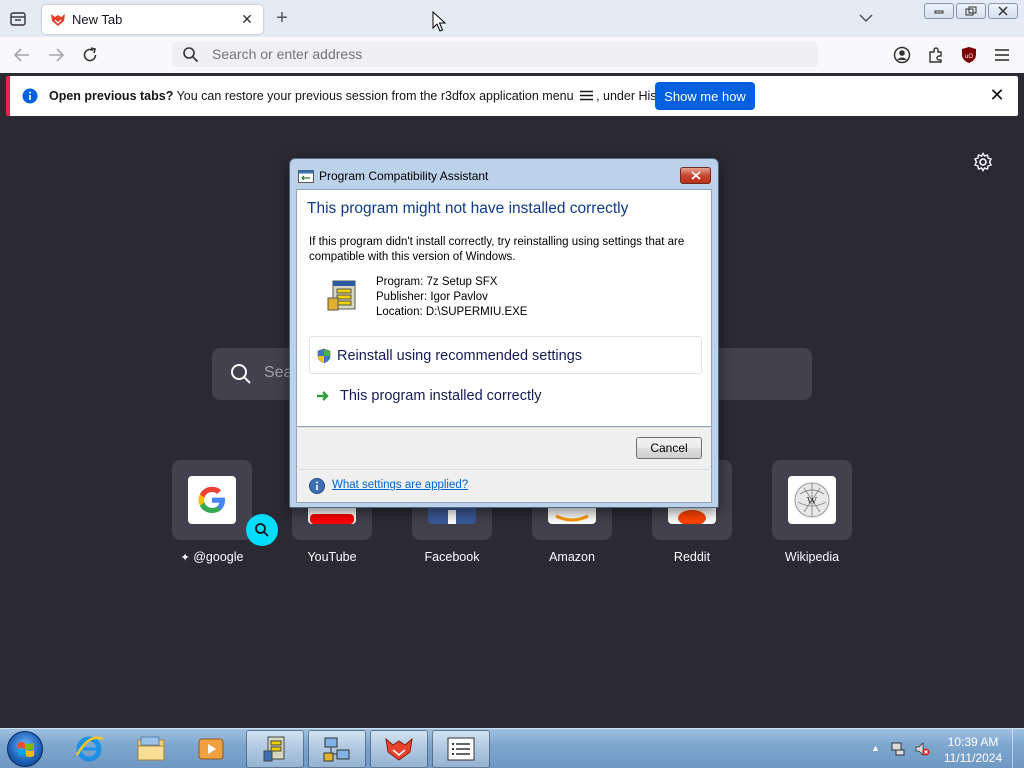  I want to click on internet-explorer-icon, so click(89, 749).